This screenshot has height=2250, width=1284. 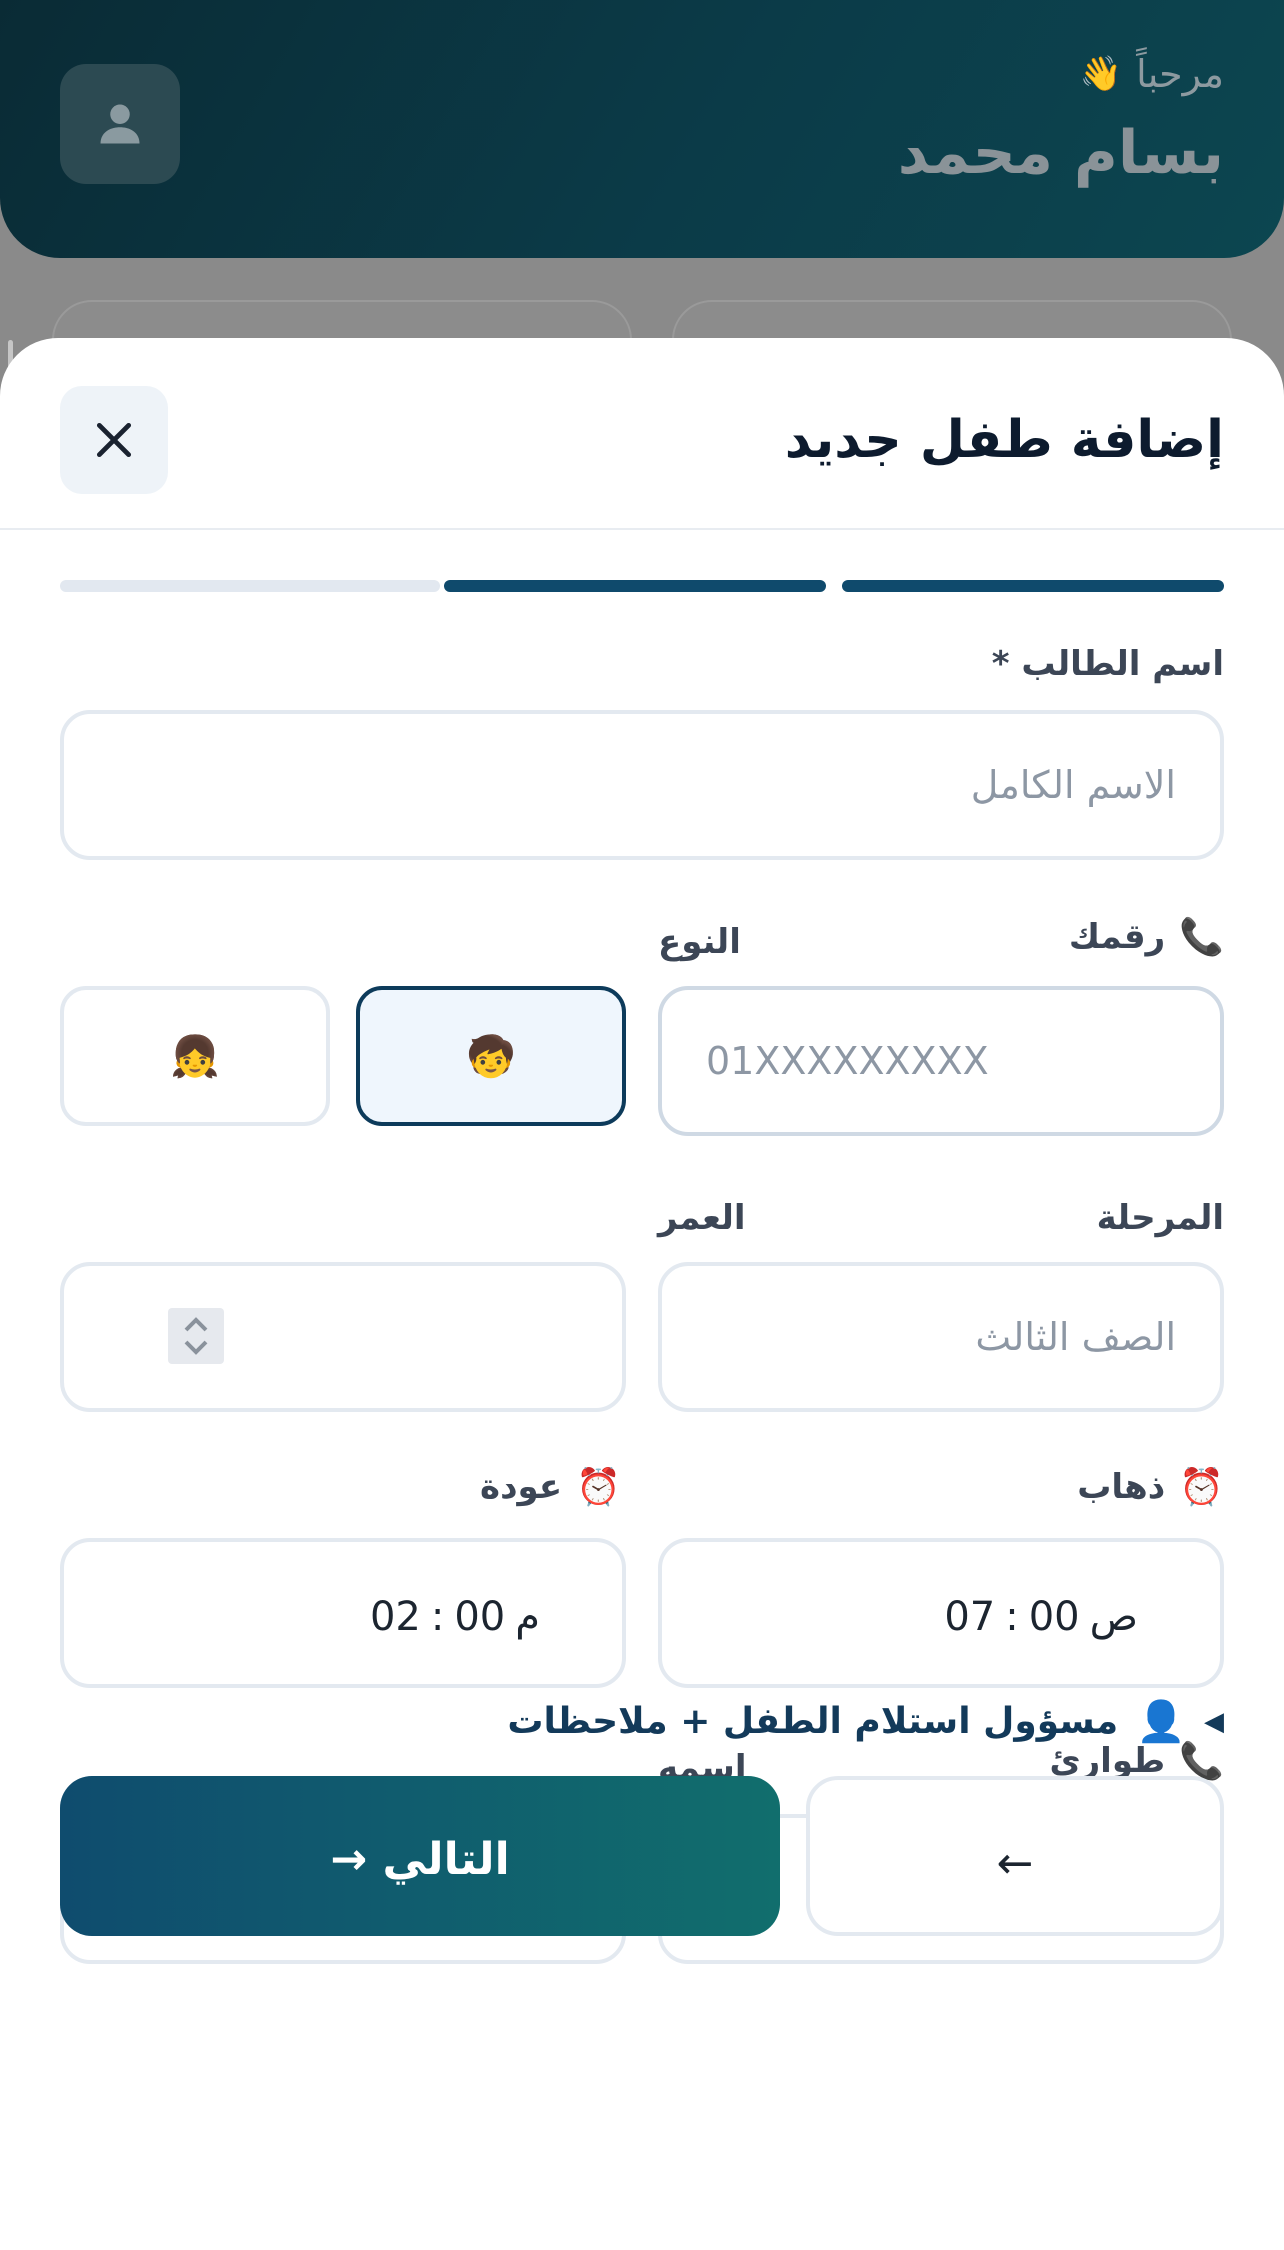 What do you see at coordinates (813, 1721) in the screenshot?
I see `pickup-notes-label: مسؤول استلام الطفل + ملاحظات` at bounding box center [813, 1721].